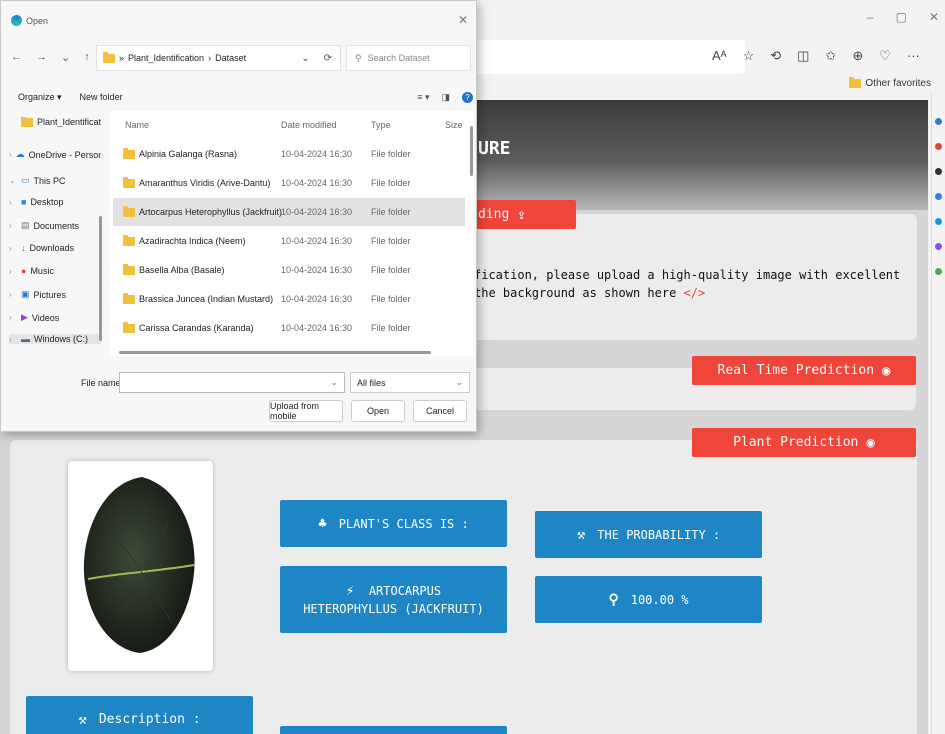  Describe the element at coordinates (55, 225) in the screenshot. I see `tree-item-documents: › ▤ Documents` at that location.